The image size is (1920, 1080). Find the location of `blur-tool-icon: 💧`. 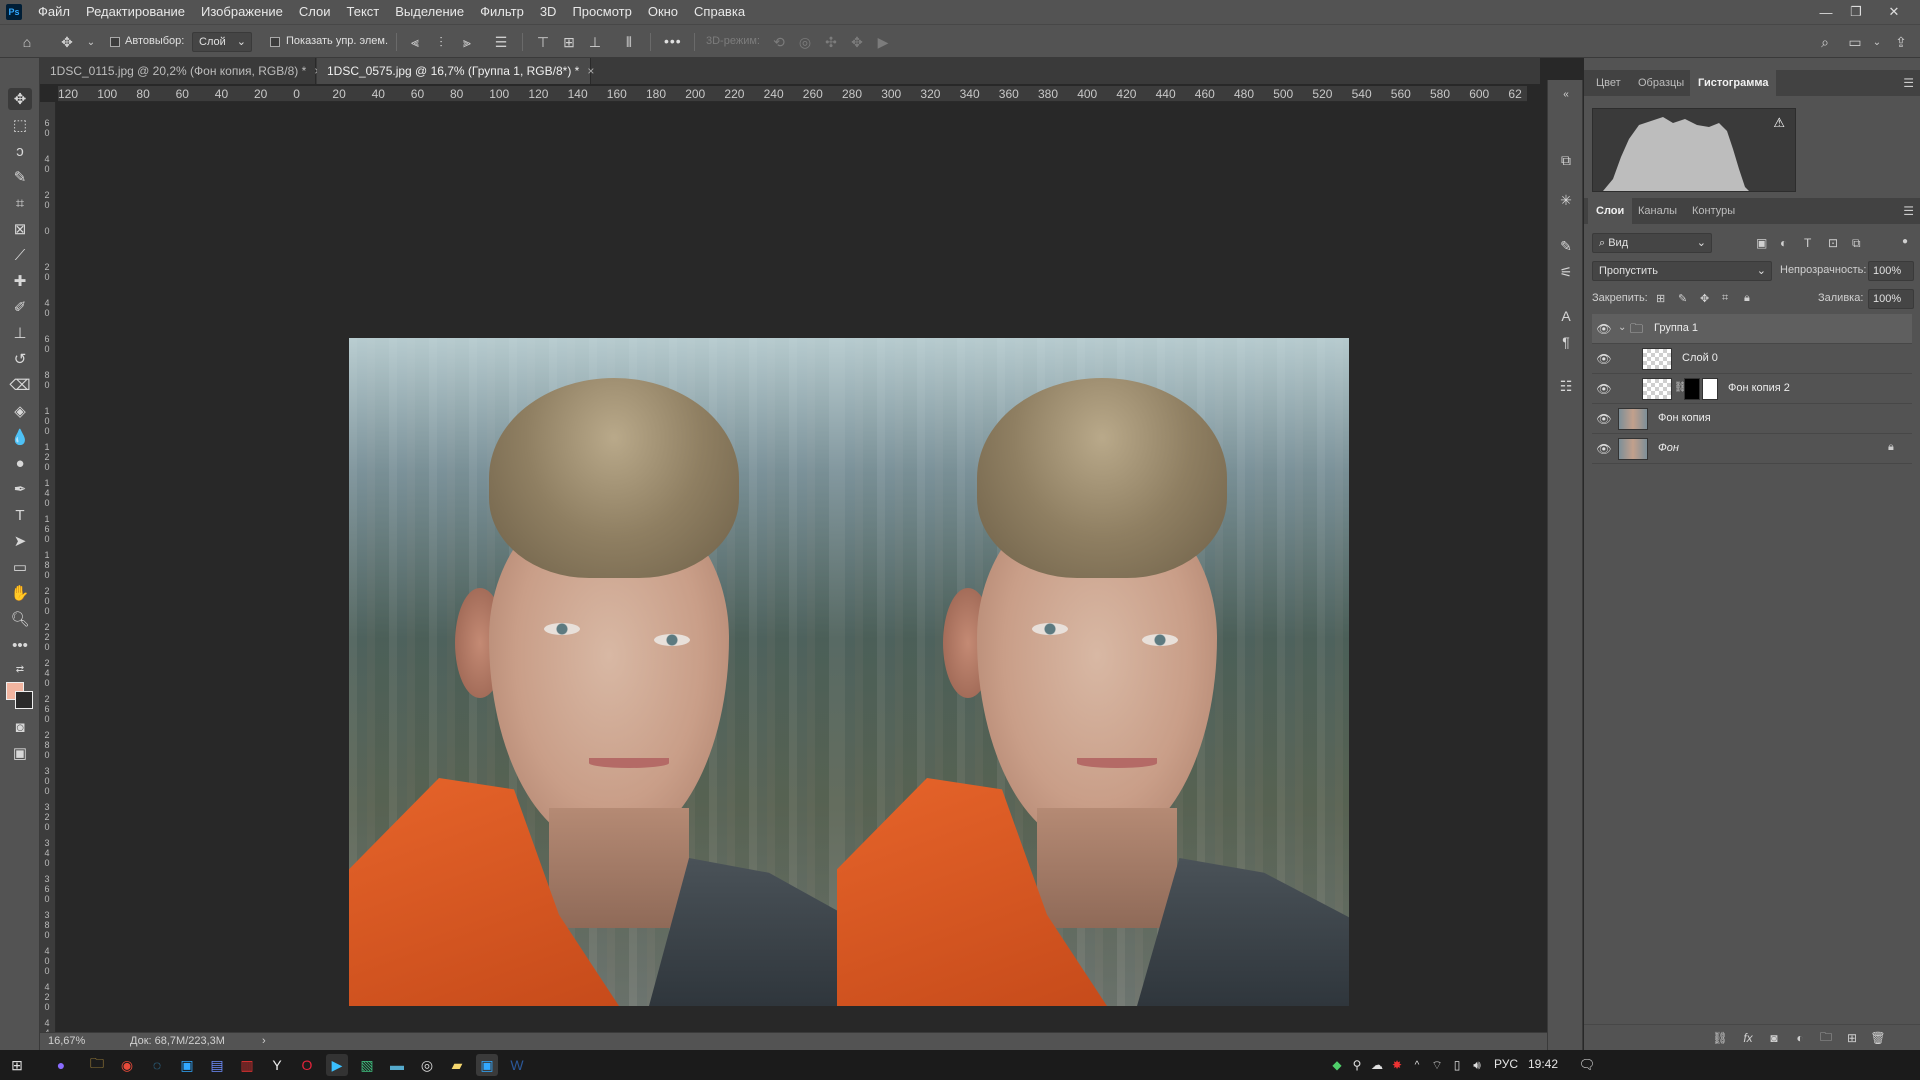

blur-tool-icon: 💧 is located at coordinates (20, 437).